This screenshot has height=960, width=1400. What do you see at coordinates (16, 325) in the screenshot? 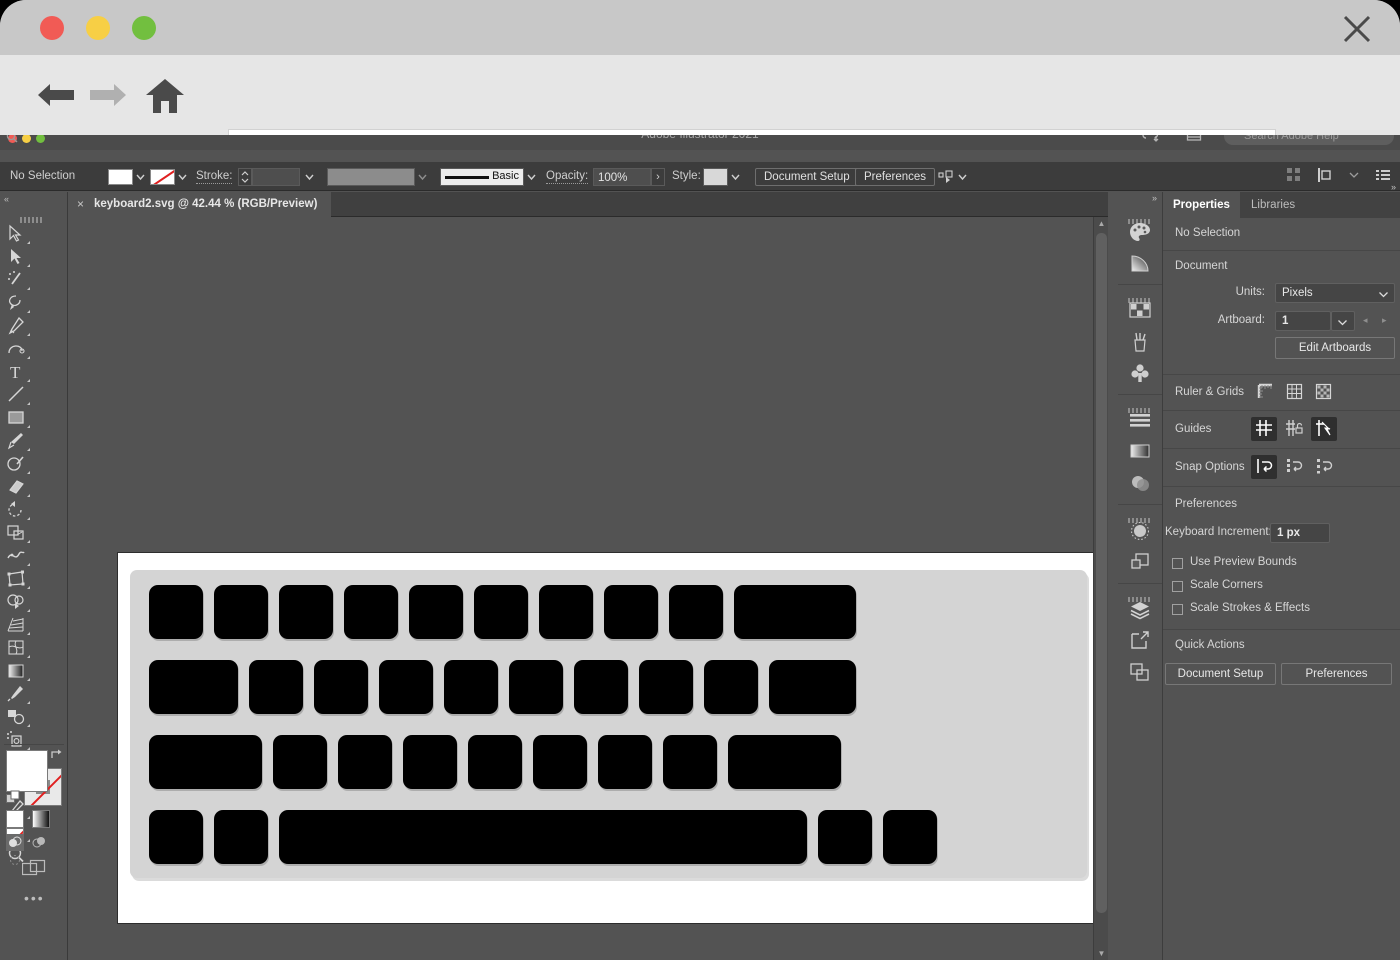
I see `pen-tool` at bounding box center [16, 325].